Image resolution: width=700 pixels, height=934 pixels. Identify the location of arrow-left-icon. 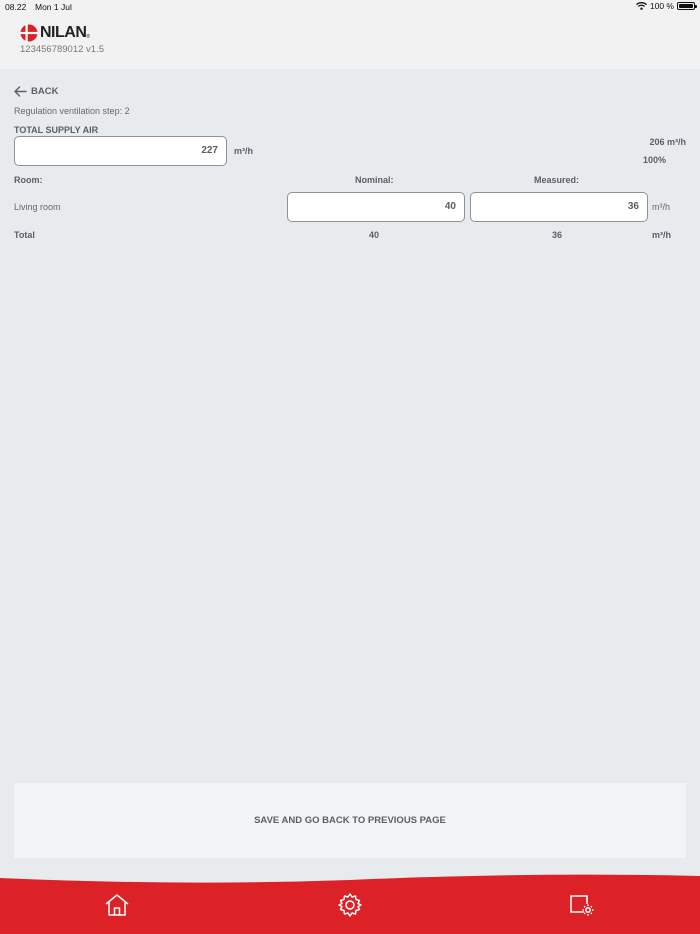
(20, 91).